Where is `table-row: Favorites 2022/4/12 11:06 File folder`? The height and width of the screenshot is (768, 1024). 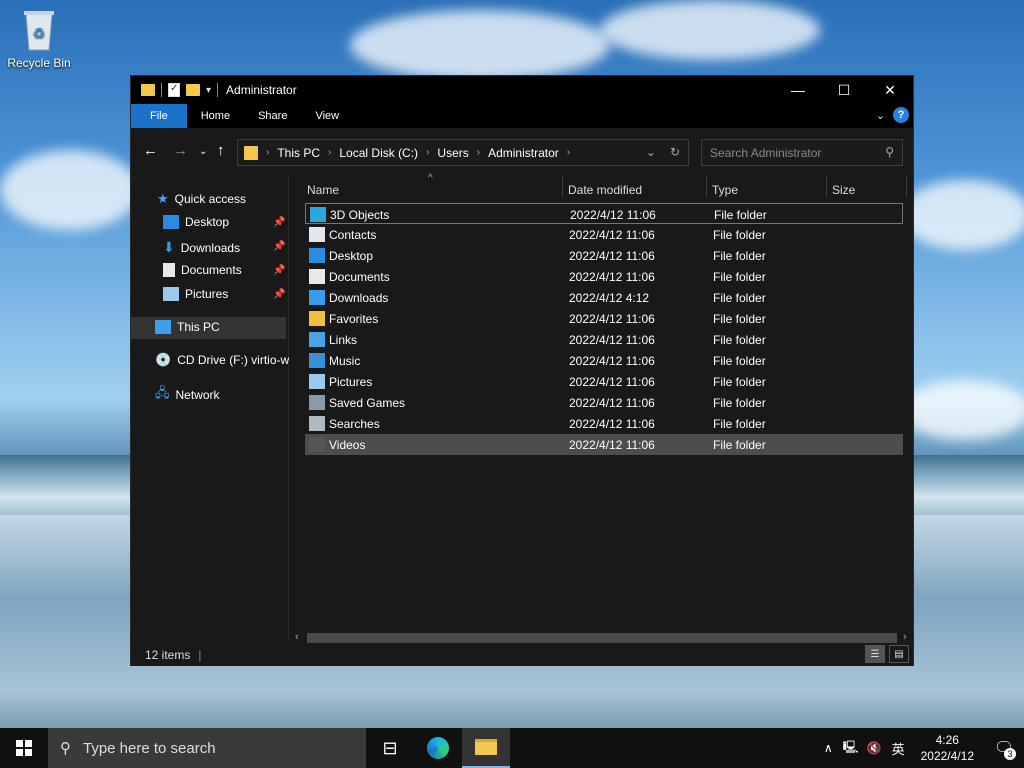 table-row: Favorites 2022/4/12 11:06 File folder is located at coordinates (604, 318).